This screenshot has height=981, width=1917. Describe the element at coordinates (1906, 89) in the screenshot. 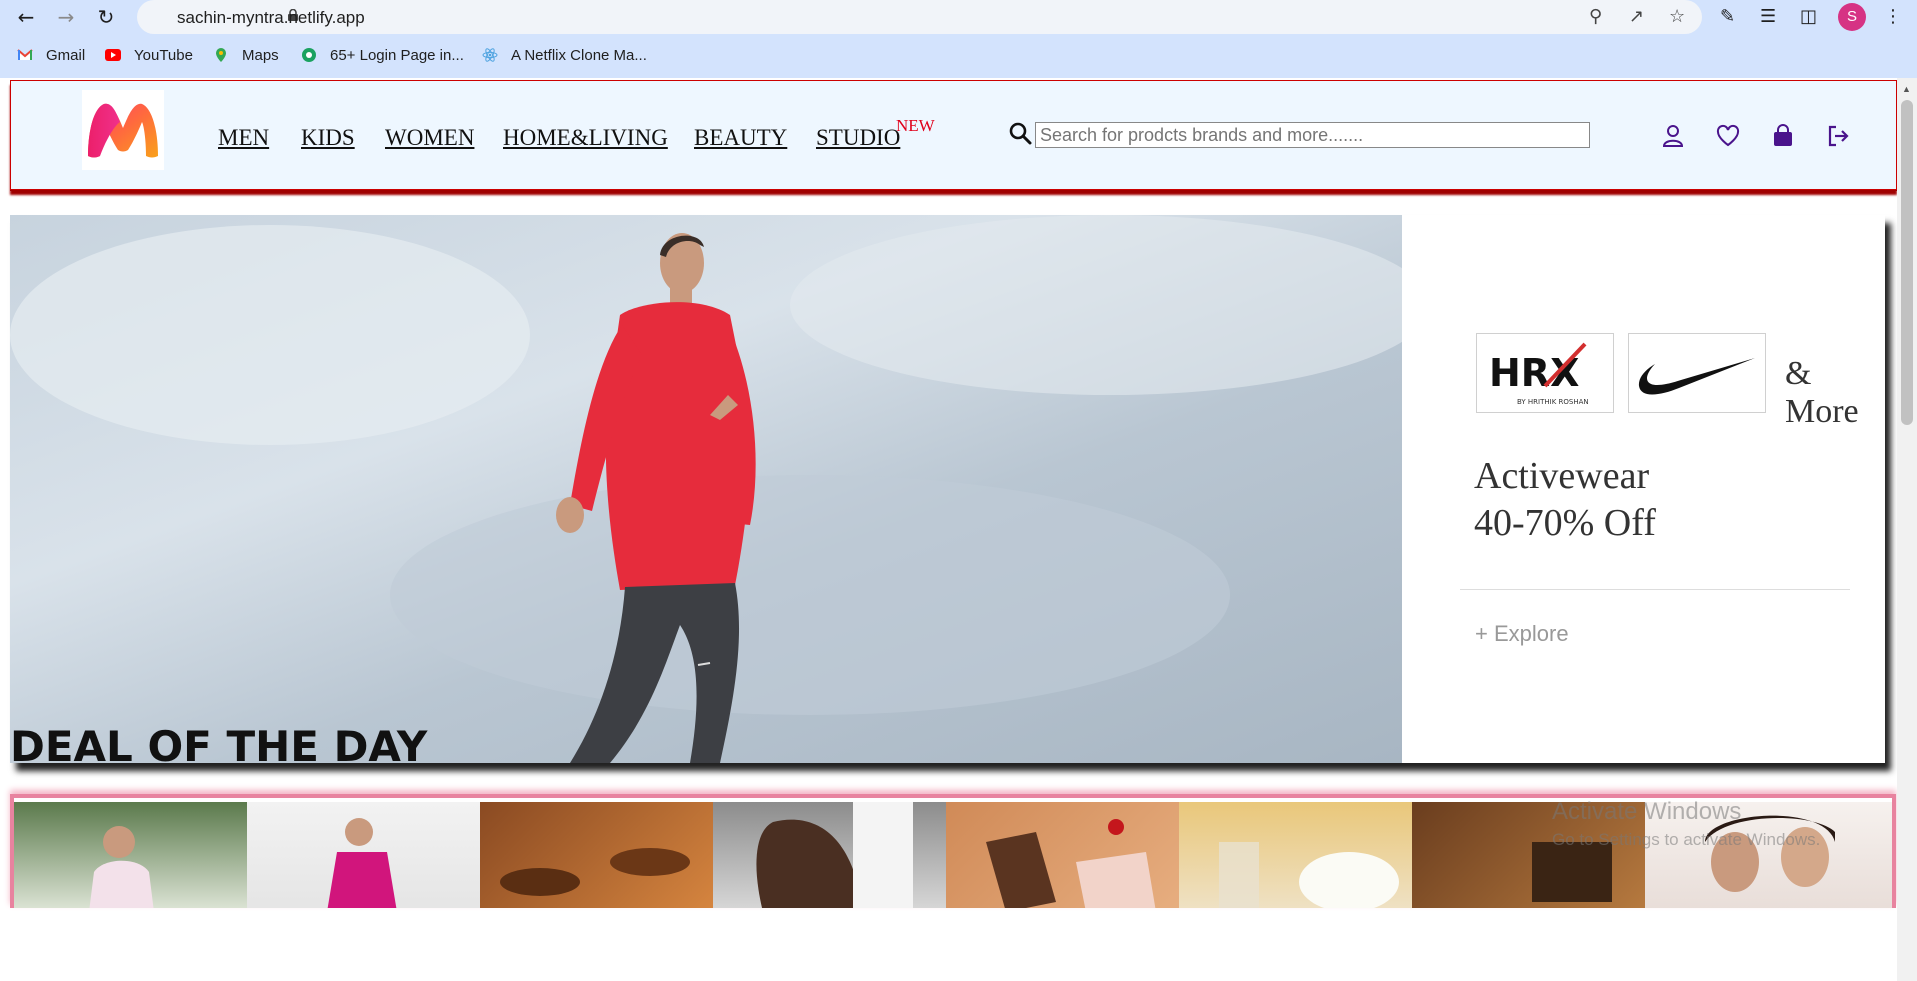

I see `scroll-up-icon: ▲` at that location.